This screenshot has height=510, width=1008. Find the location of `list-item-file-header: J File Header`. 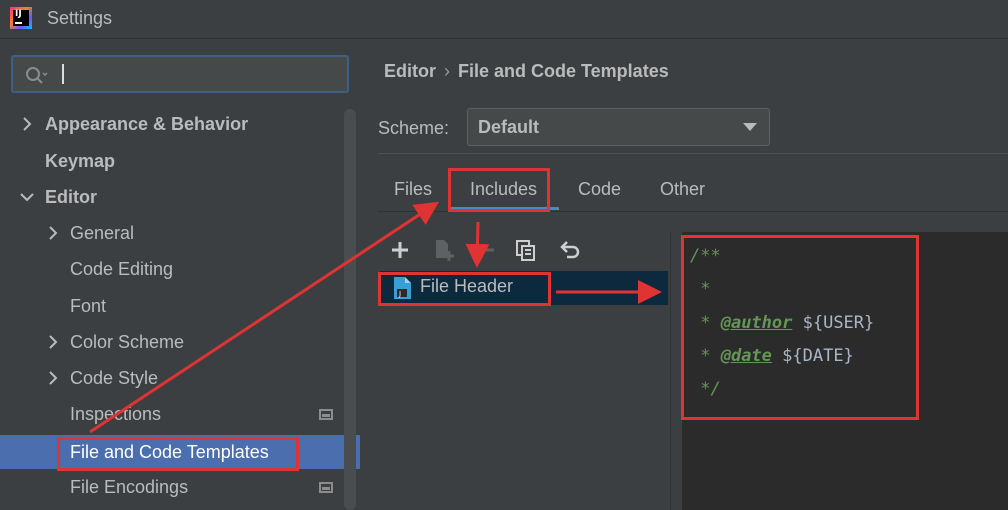

list-item-file-header: J File Header is located at coordinates (524, 288).